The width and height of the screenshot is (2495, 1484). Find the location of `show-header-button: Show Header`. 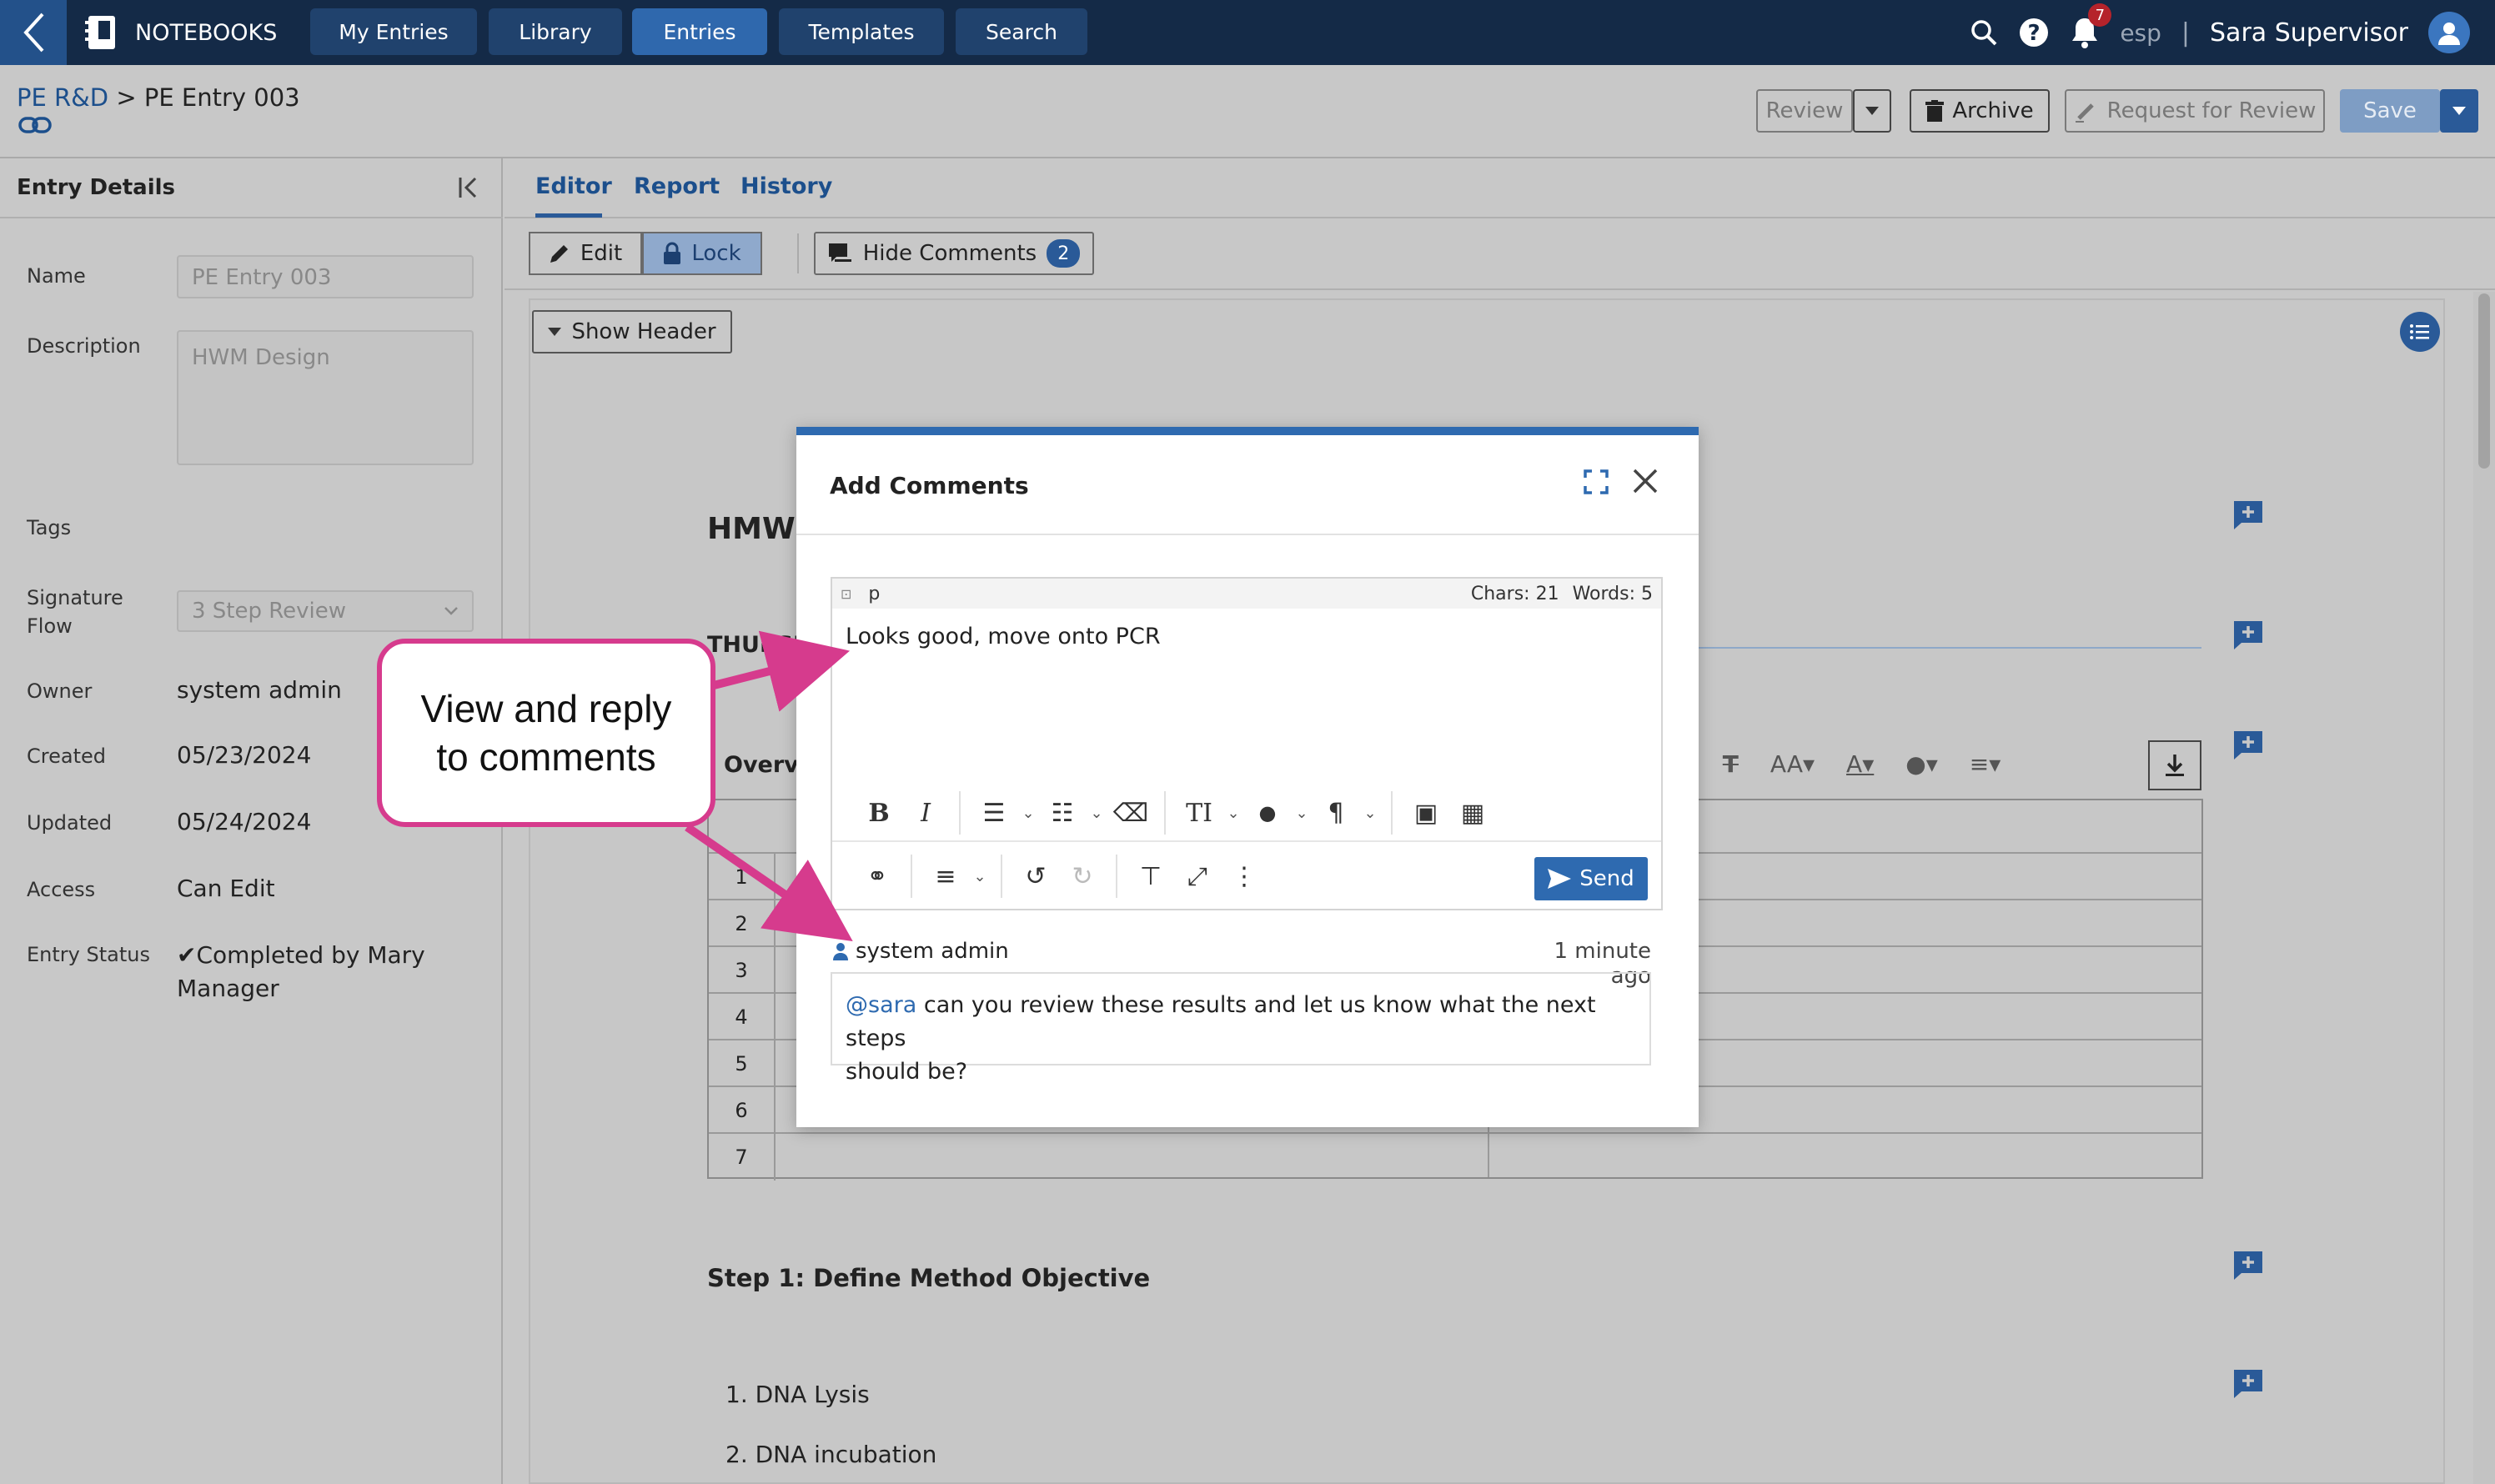

show-header-button: Show Header is located at coordinates (632, 331).